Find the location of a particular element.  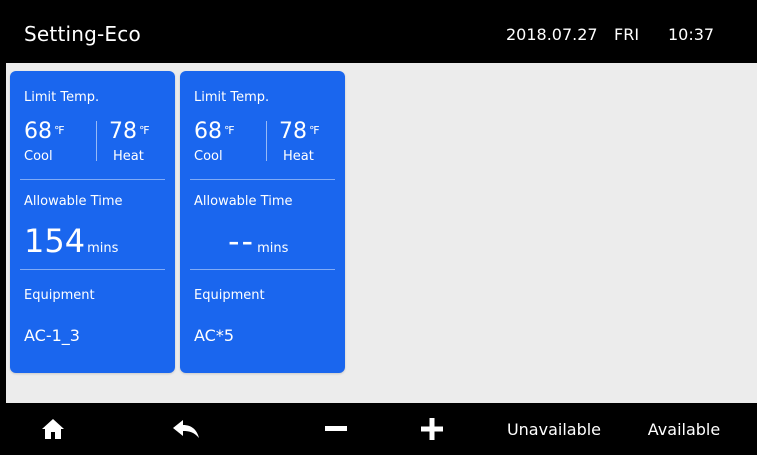

minus-button is located at coordinates (336, 429).